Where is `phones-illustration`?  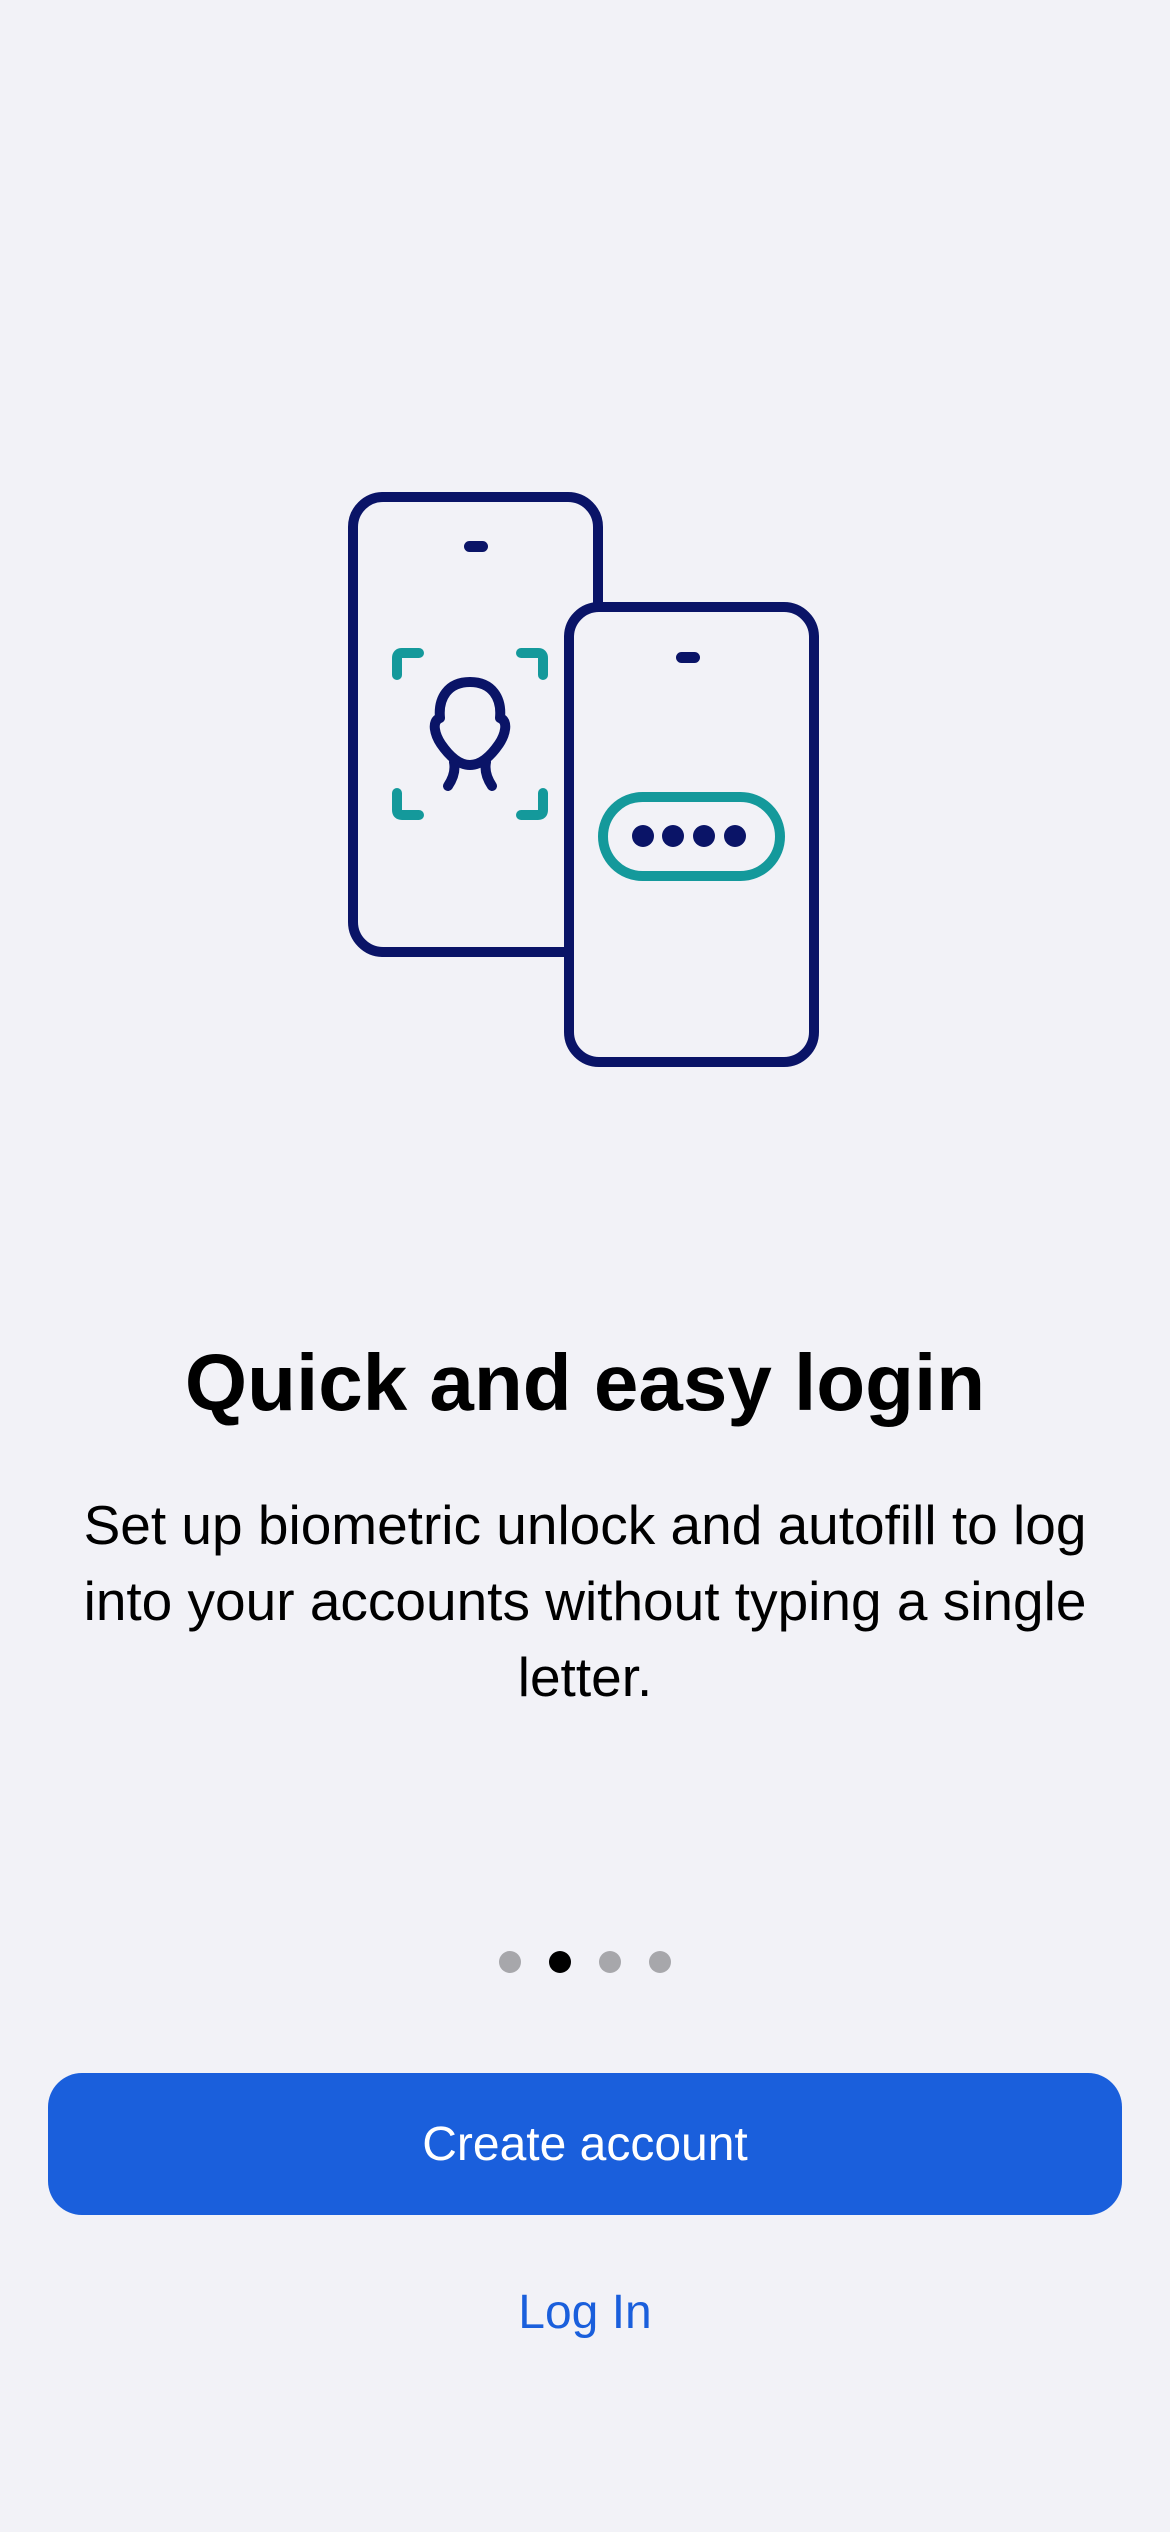
phones-illustration is located at coordinates (583, 779).